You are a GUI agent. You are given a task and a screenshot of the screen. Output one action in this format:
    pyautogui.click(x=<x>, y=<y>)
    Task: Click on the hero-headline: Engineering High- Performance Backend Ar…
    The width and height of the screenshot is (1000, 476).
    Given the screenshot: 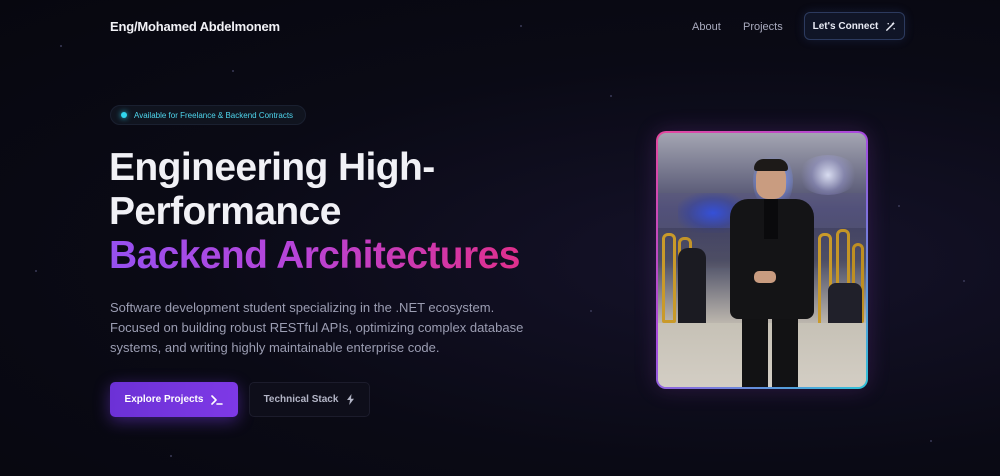 What is the action you would take?
    pyautogui.click(x=314, y=212)
    